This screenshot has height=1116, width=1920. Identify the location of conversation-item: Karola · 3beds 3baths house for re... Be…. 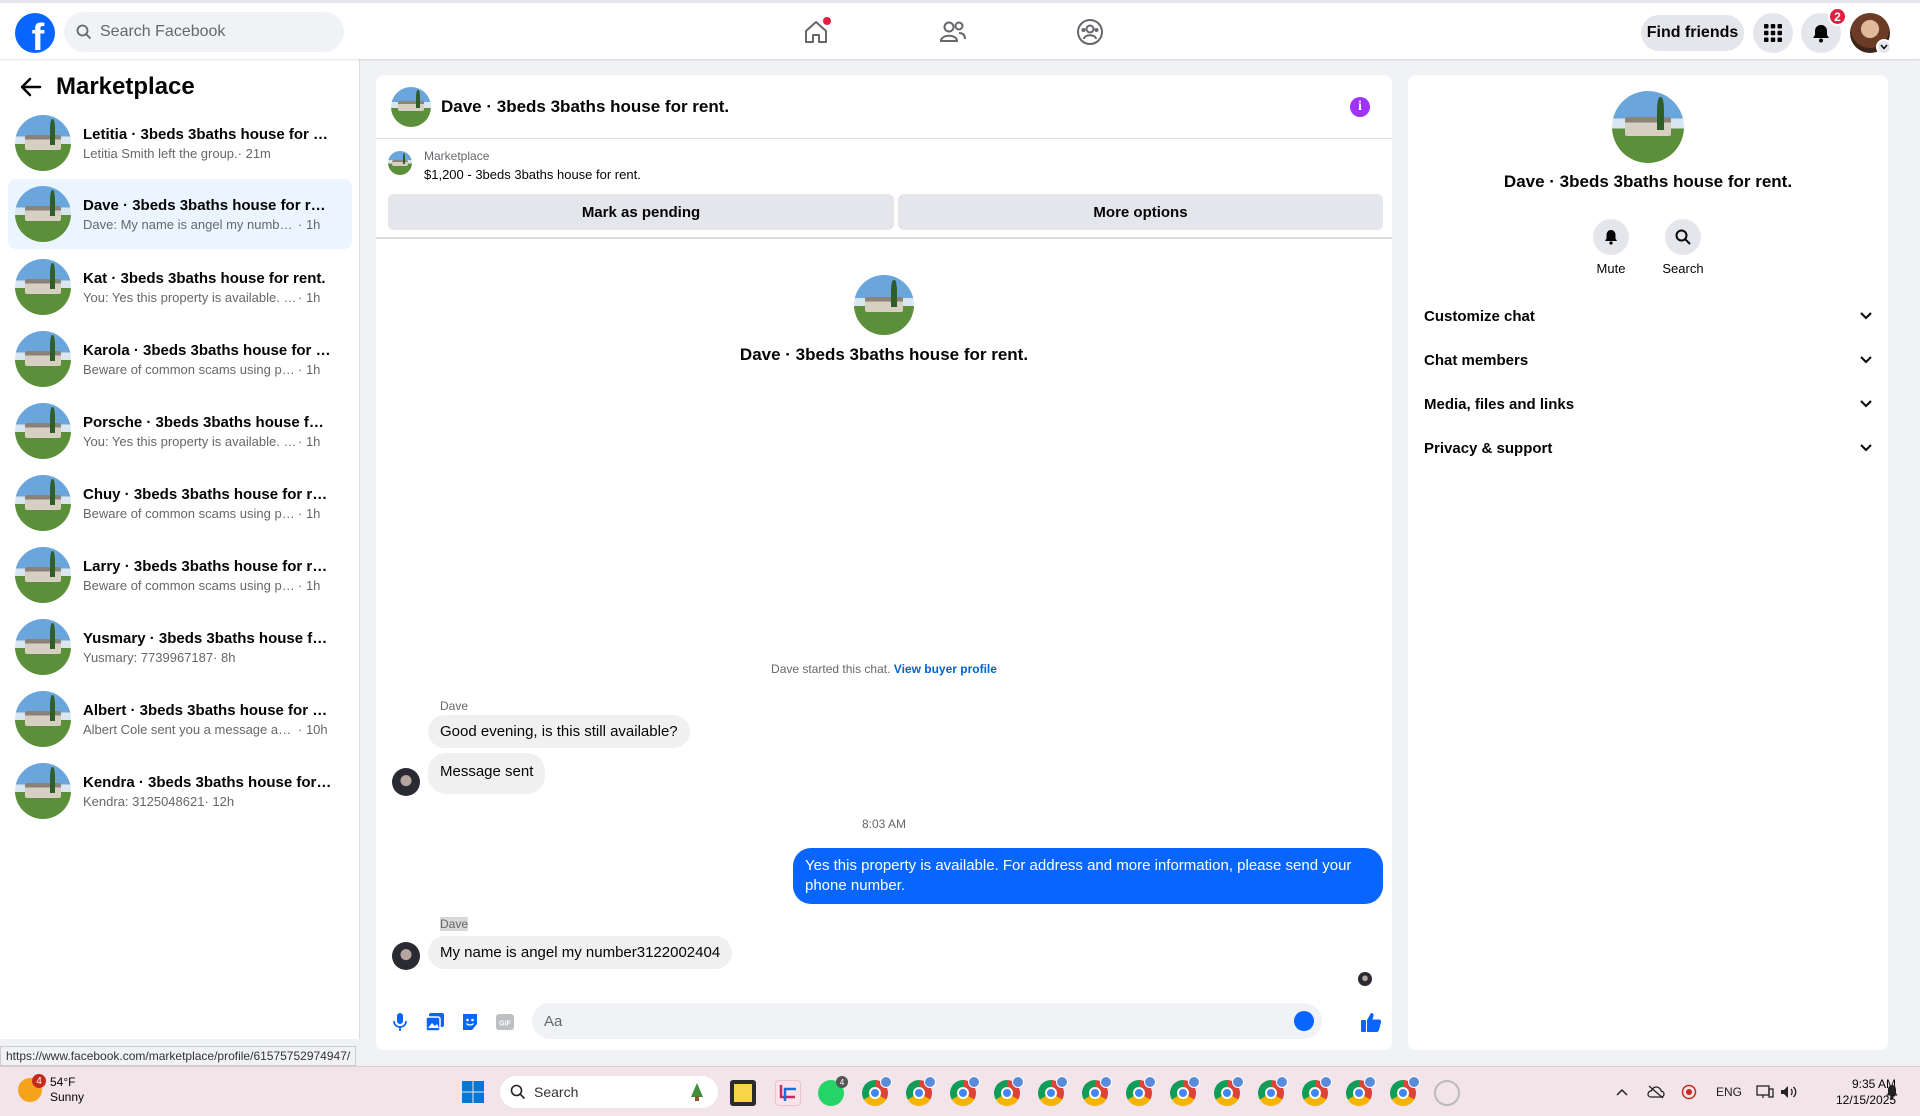
(180, 359).